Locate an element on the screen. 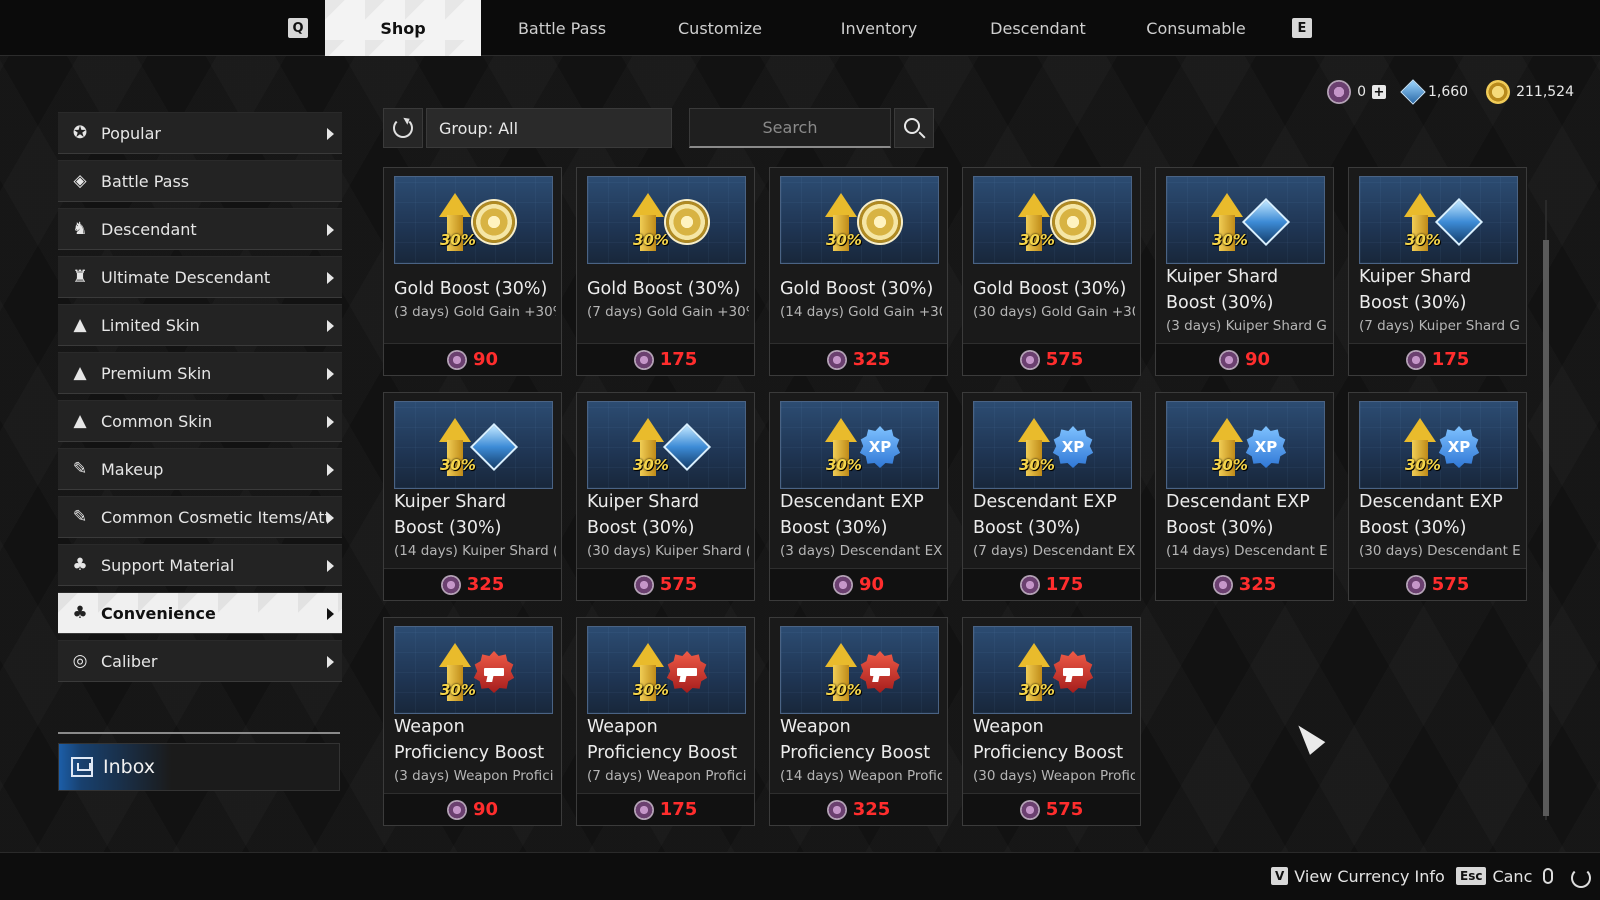 The width and height of the screenshot is (1600, 900). item-description: (3 days) Gold Gain +30% is located at coordinates (475, 312).